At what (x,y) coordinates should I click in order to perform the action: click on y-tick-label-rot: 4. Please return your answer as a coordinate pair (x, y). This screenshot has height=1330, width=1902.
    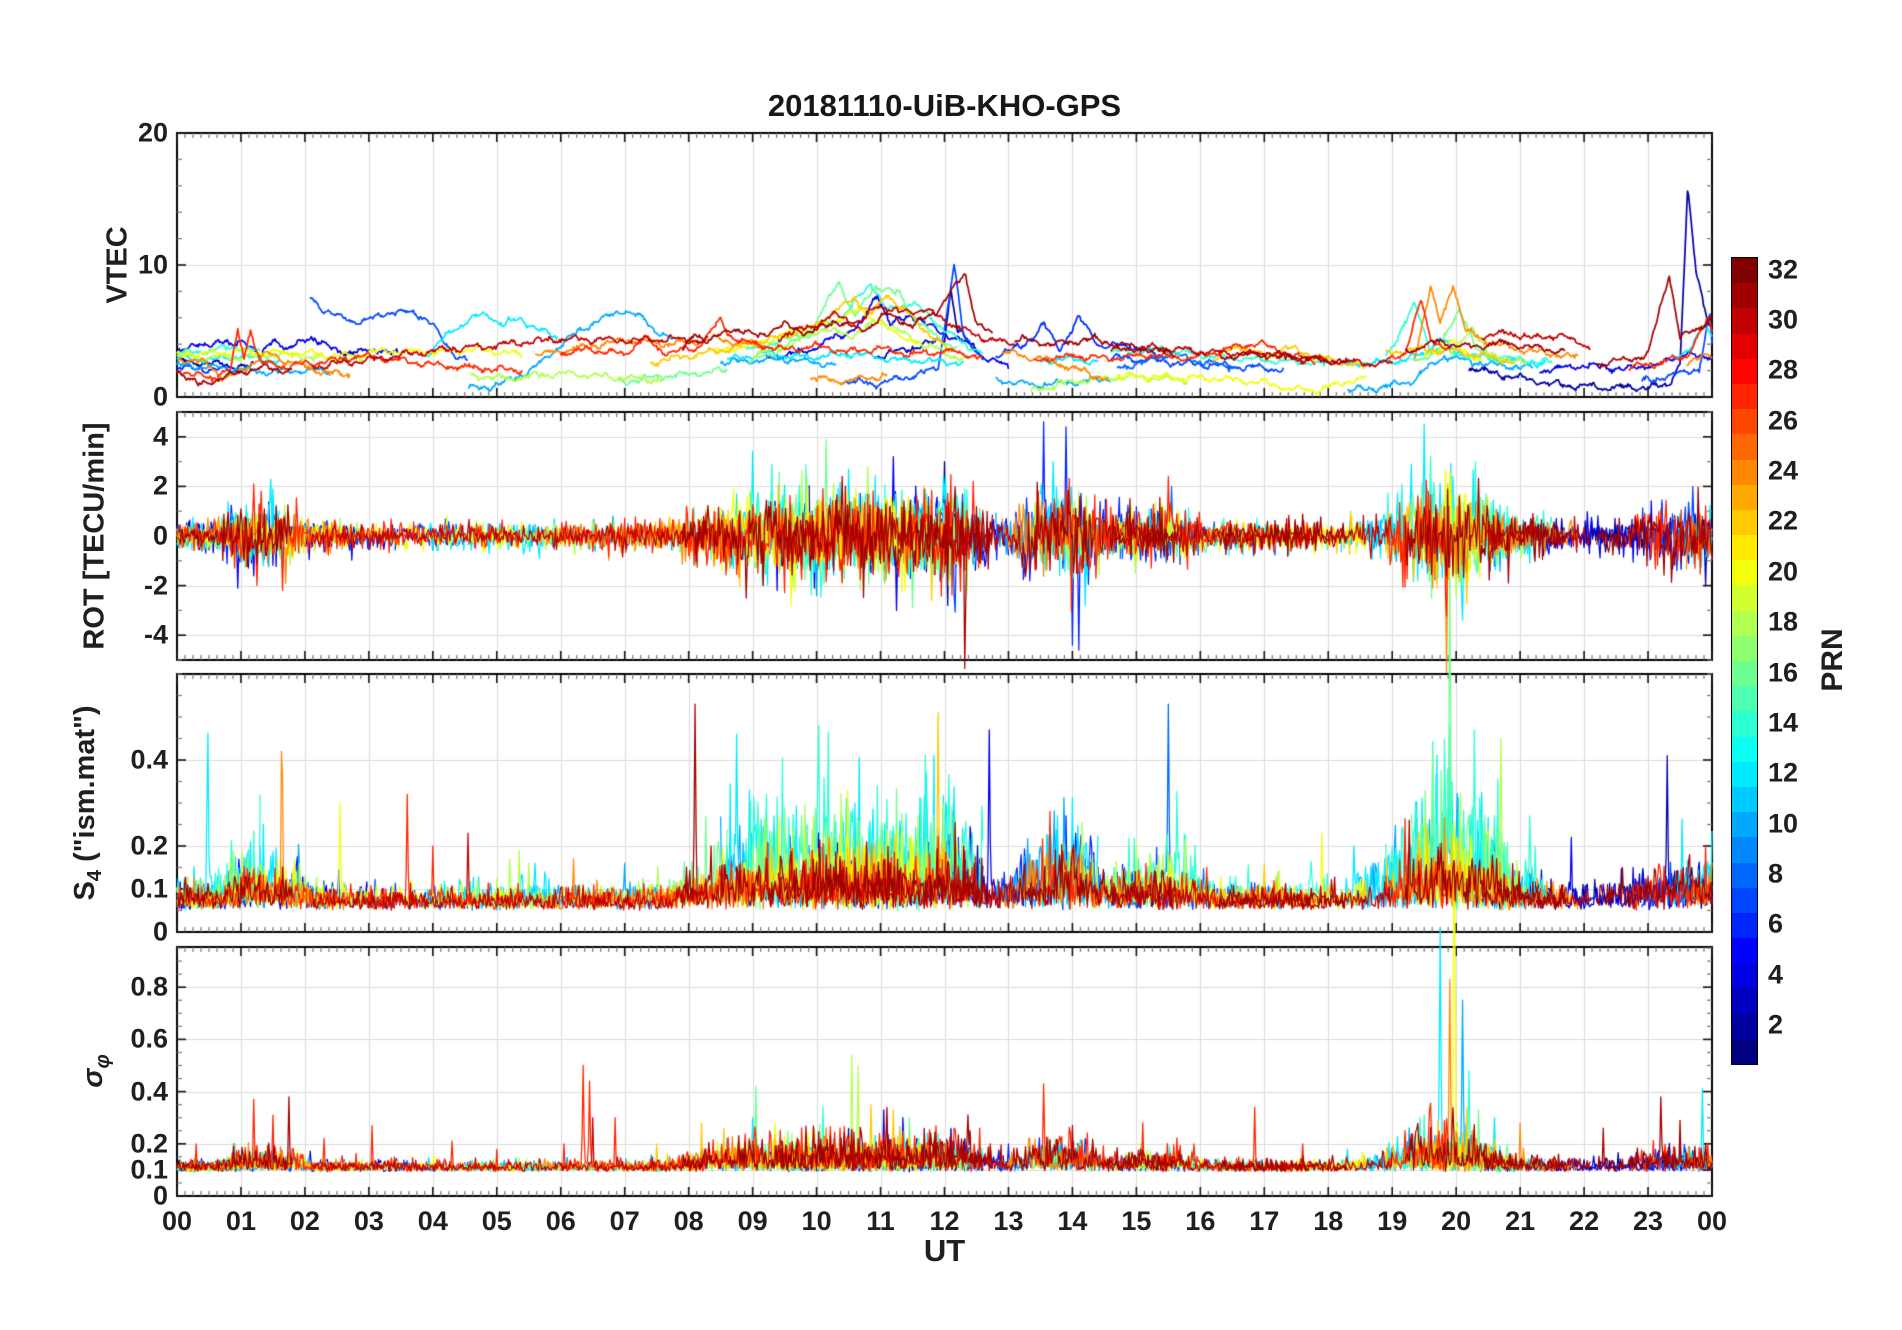
    Looking at the image, I should click on (160, 436).